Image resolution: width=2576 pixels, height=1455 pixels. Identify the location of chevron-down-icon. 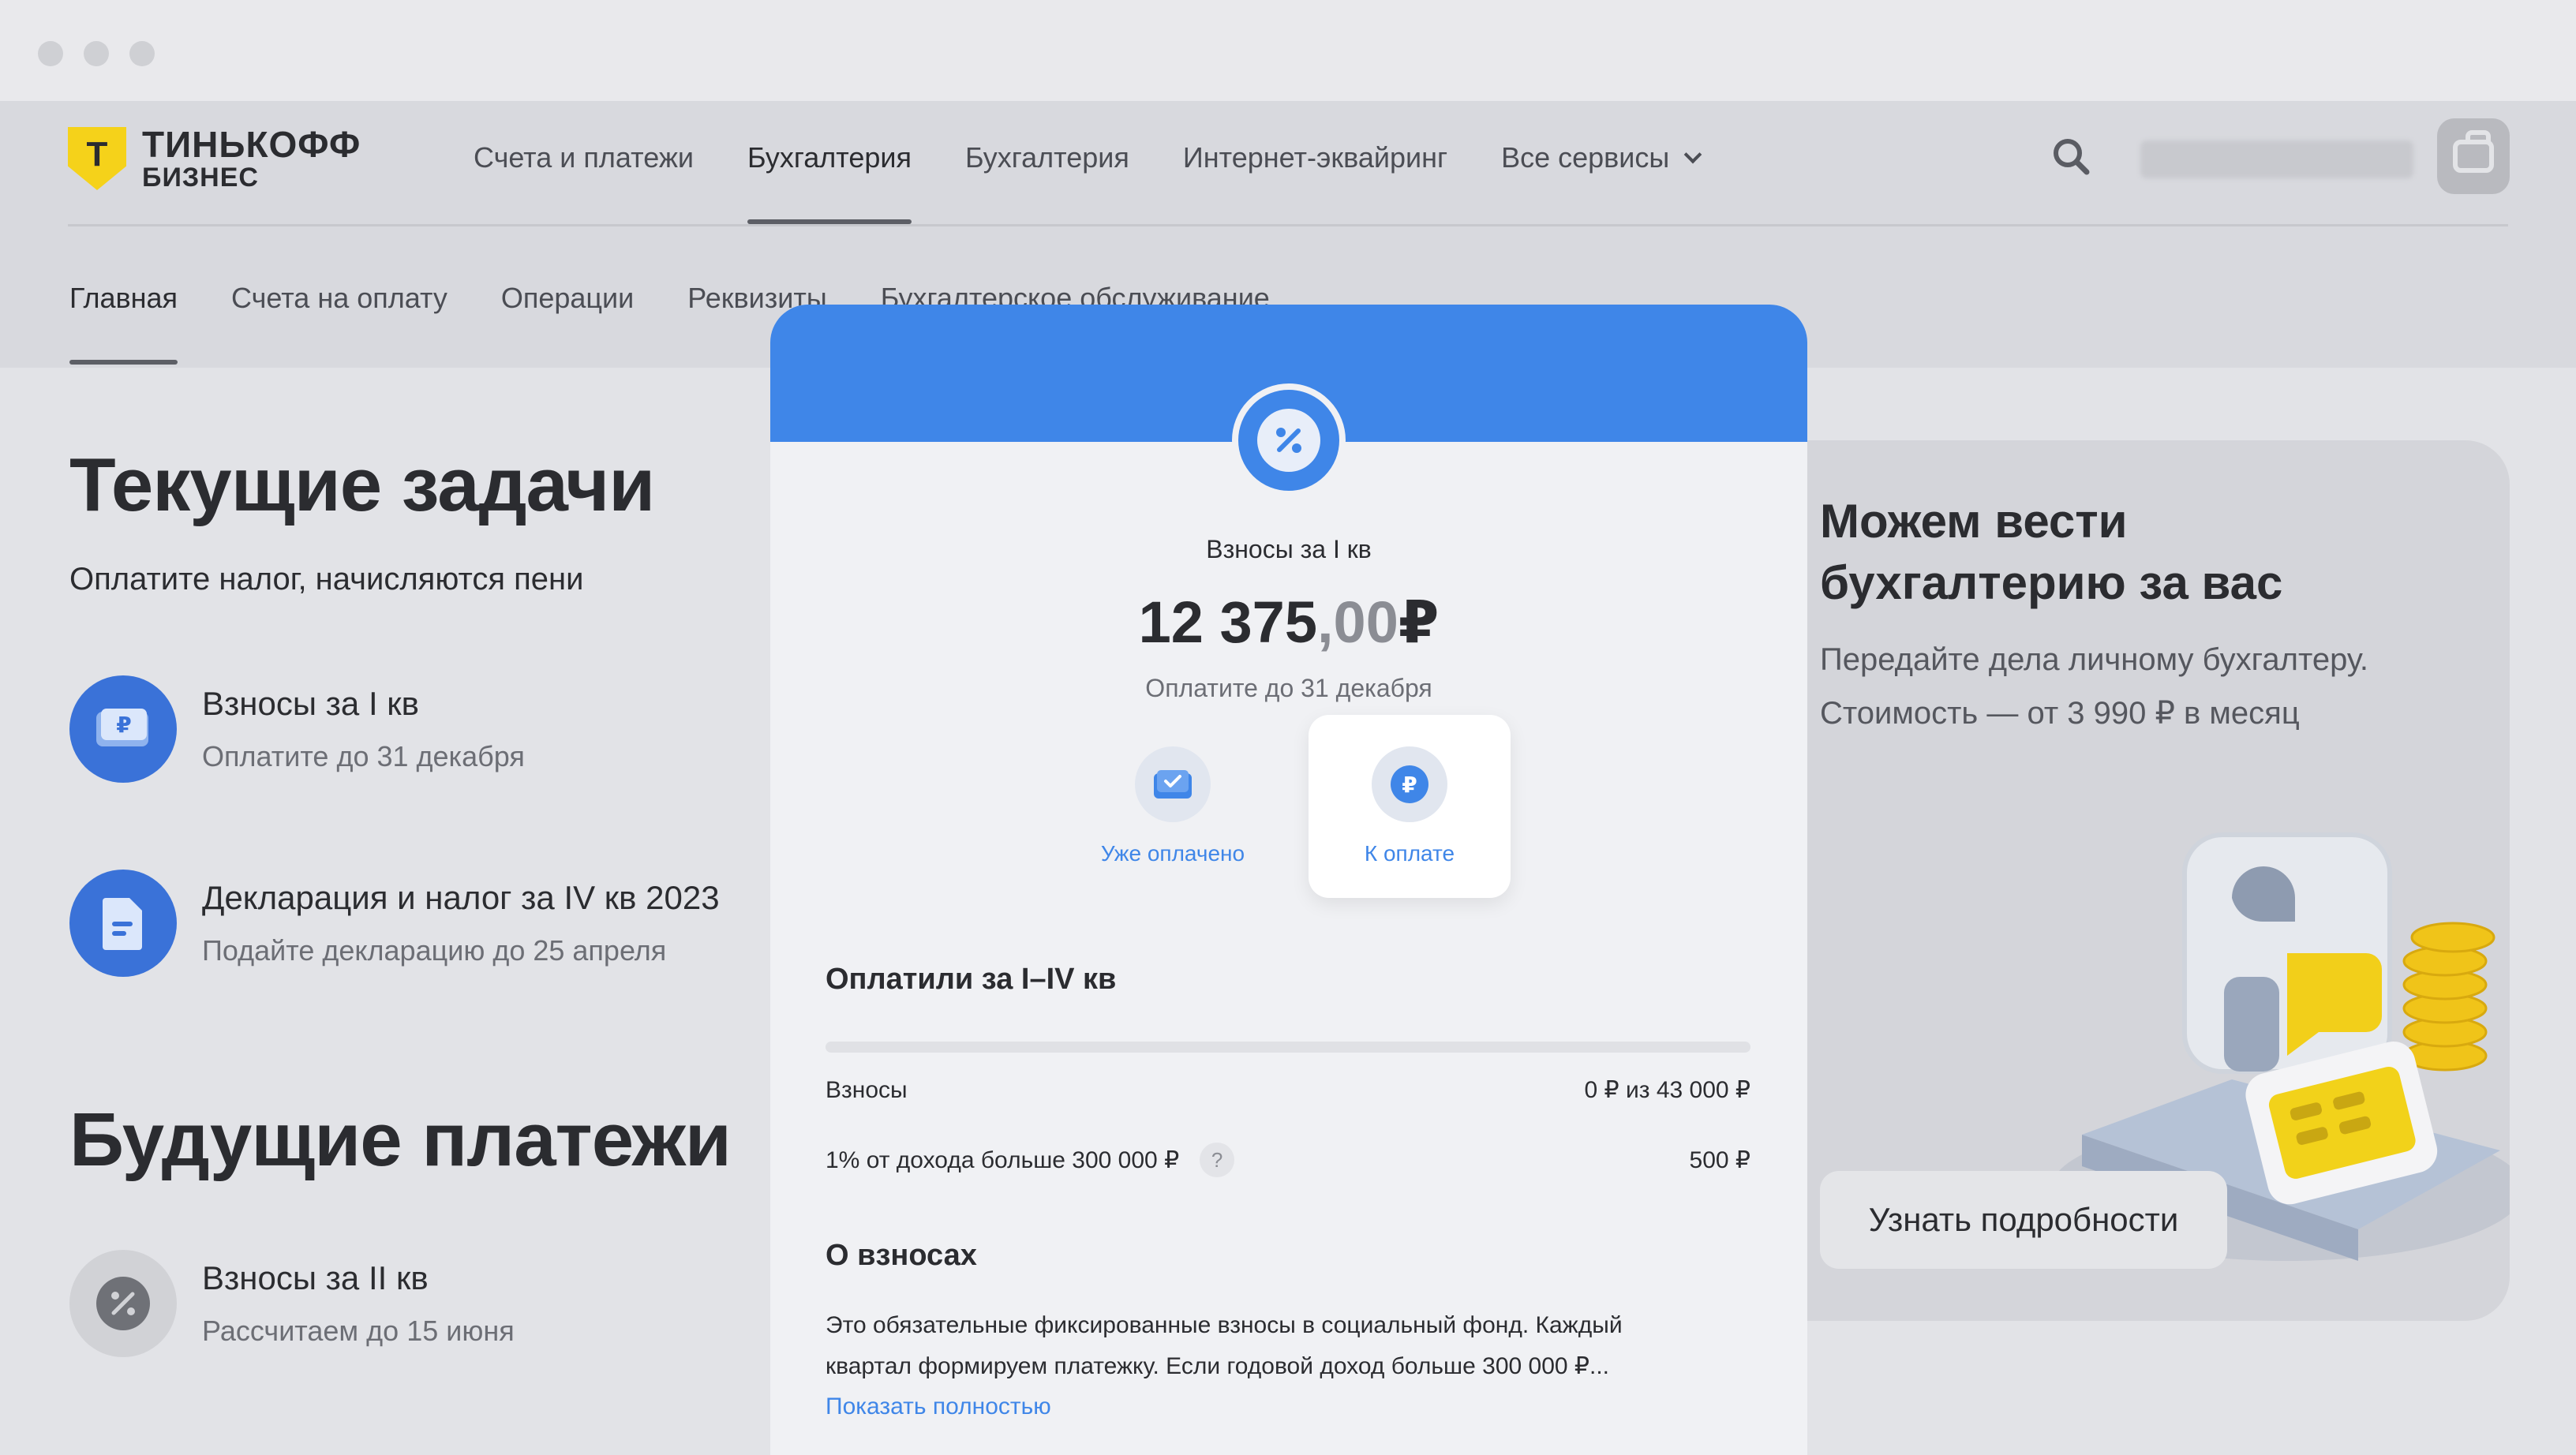
(1692, 154).